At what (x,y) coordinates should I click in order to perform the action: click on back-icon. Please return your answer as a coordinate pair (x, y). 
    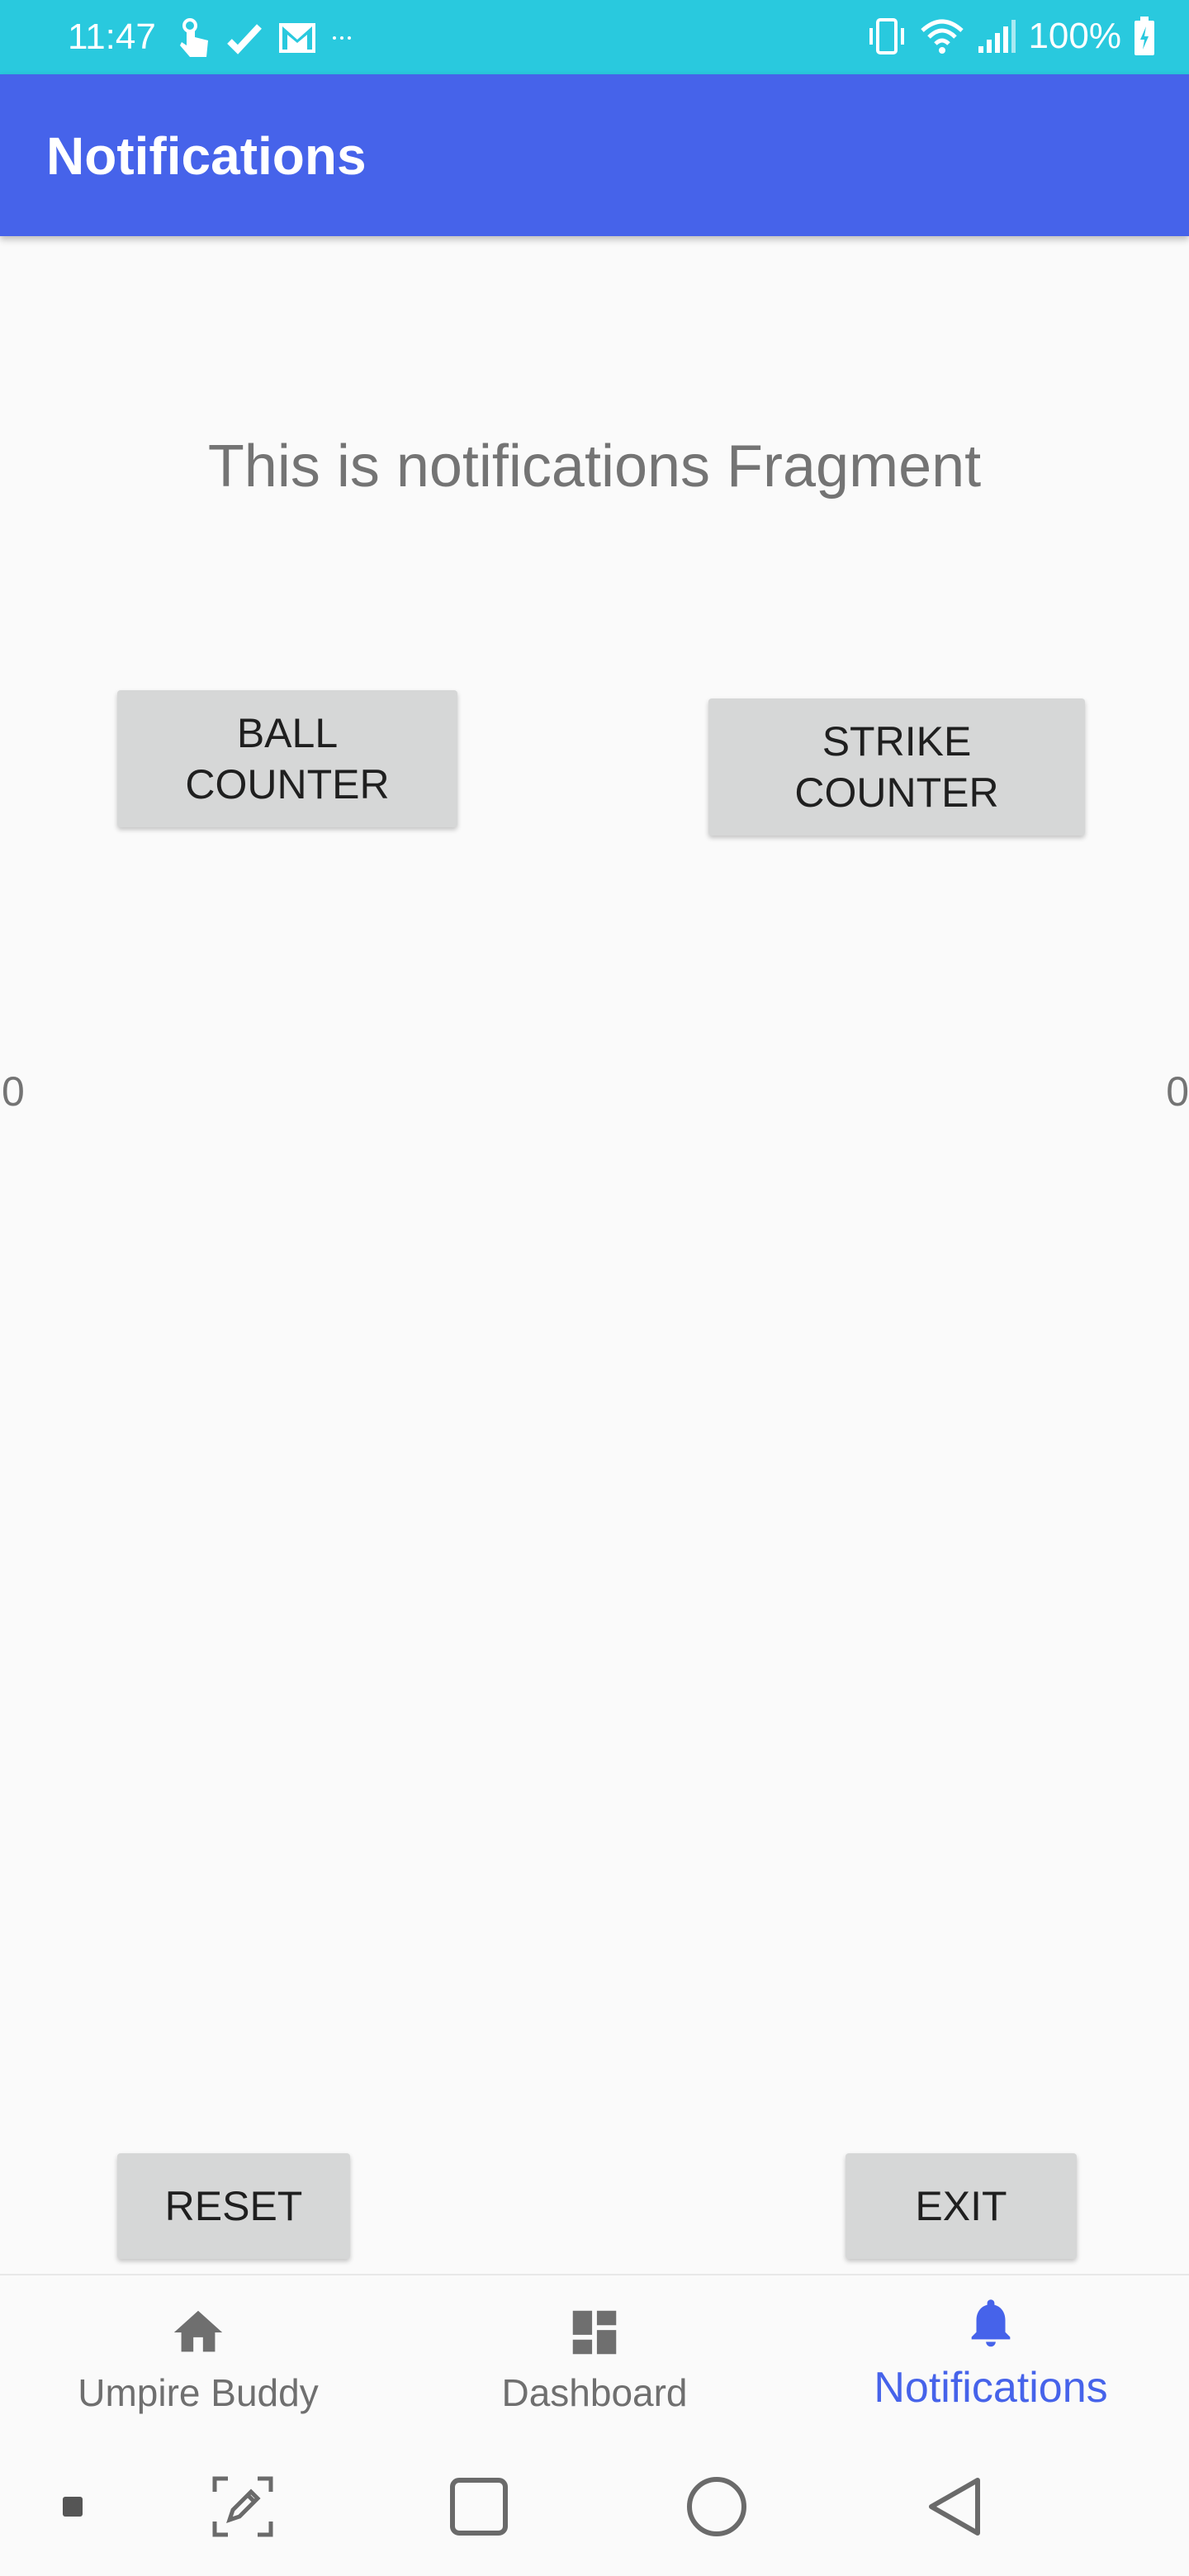
    Looking at the image, I should click on (955, 2506).